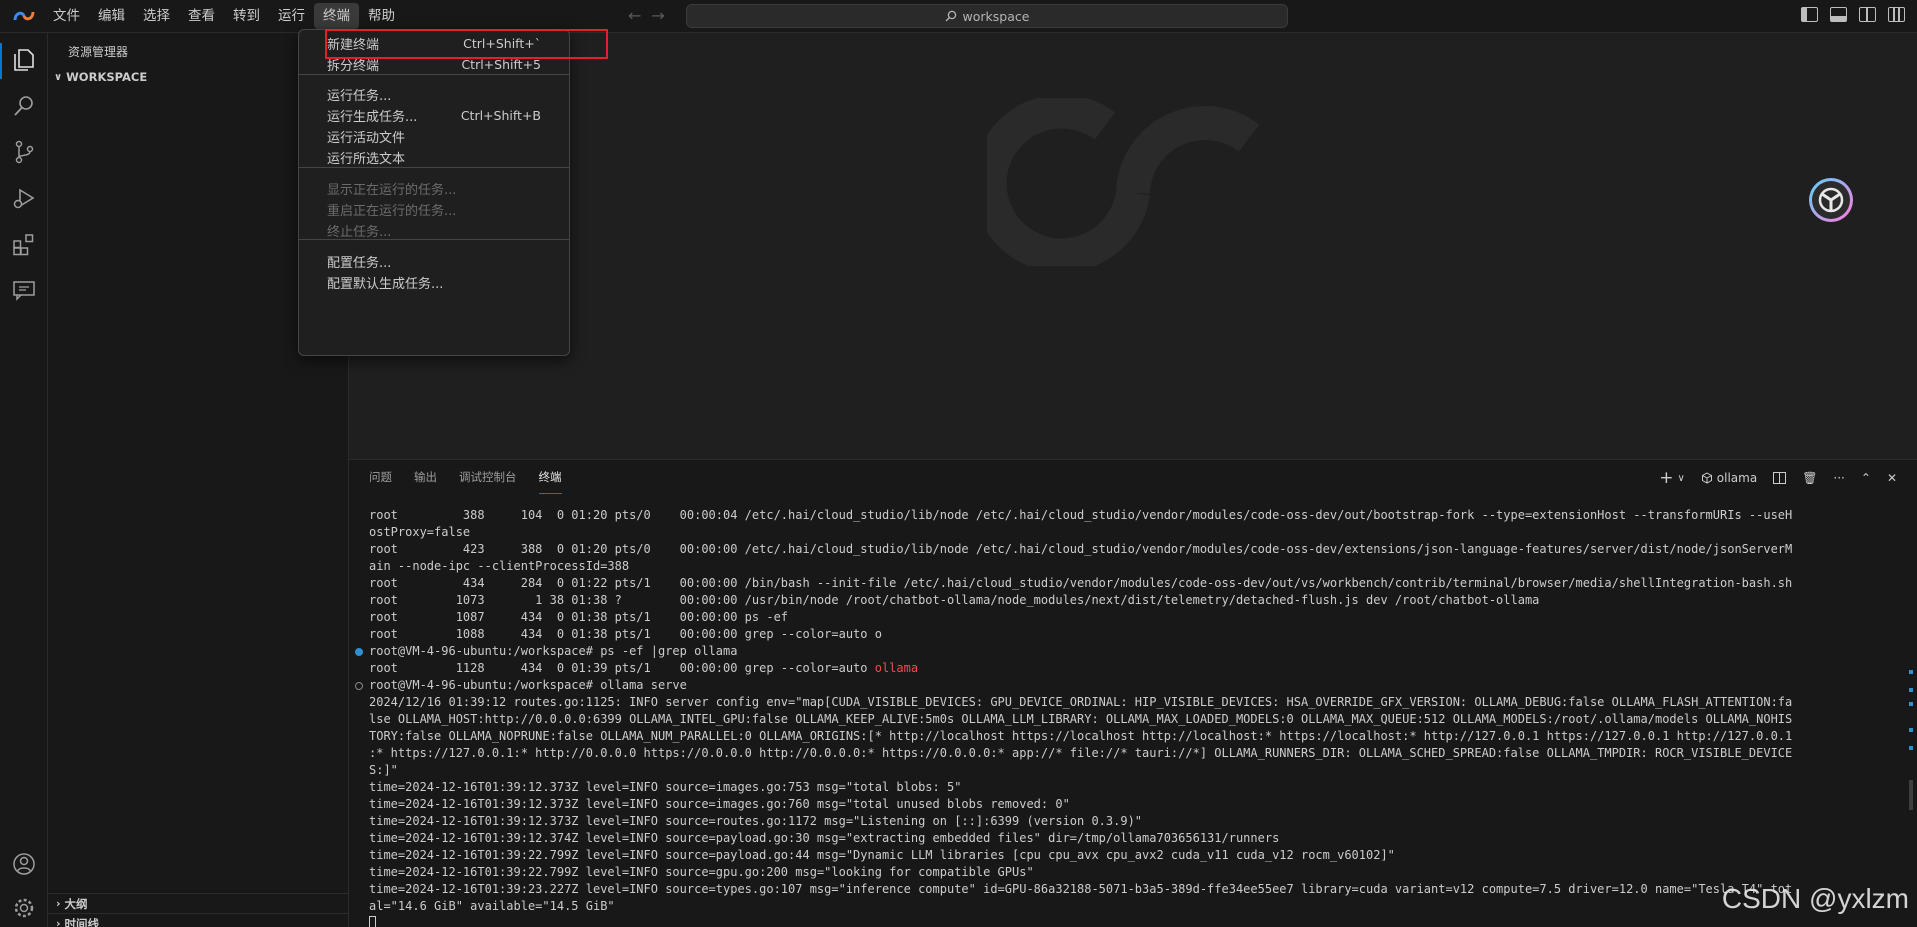 The width and height of the screenshot is (1917, 927). What do you see at coordinates (24, 864) in the screenshot?
I see `account-icon` at bounding box center [24, 864].